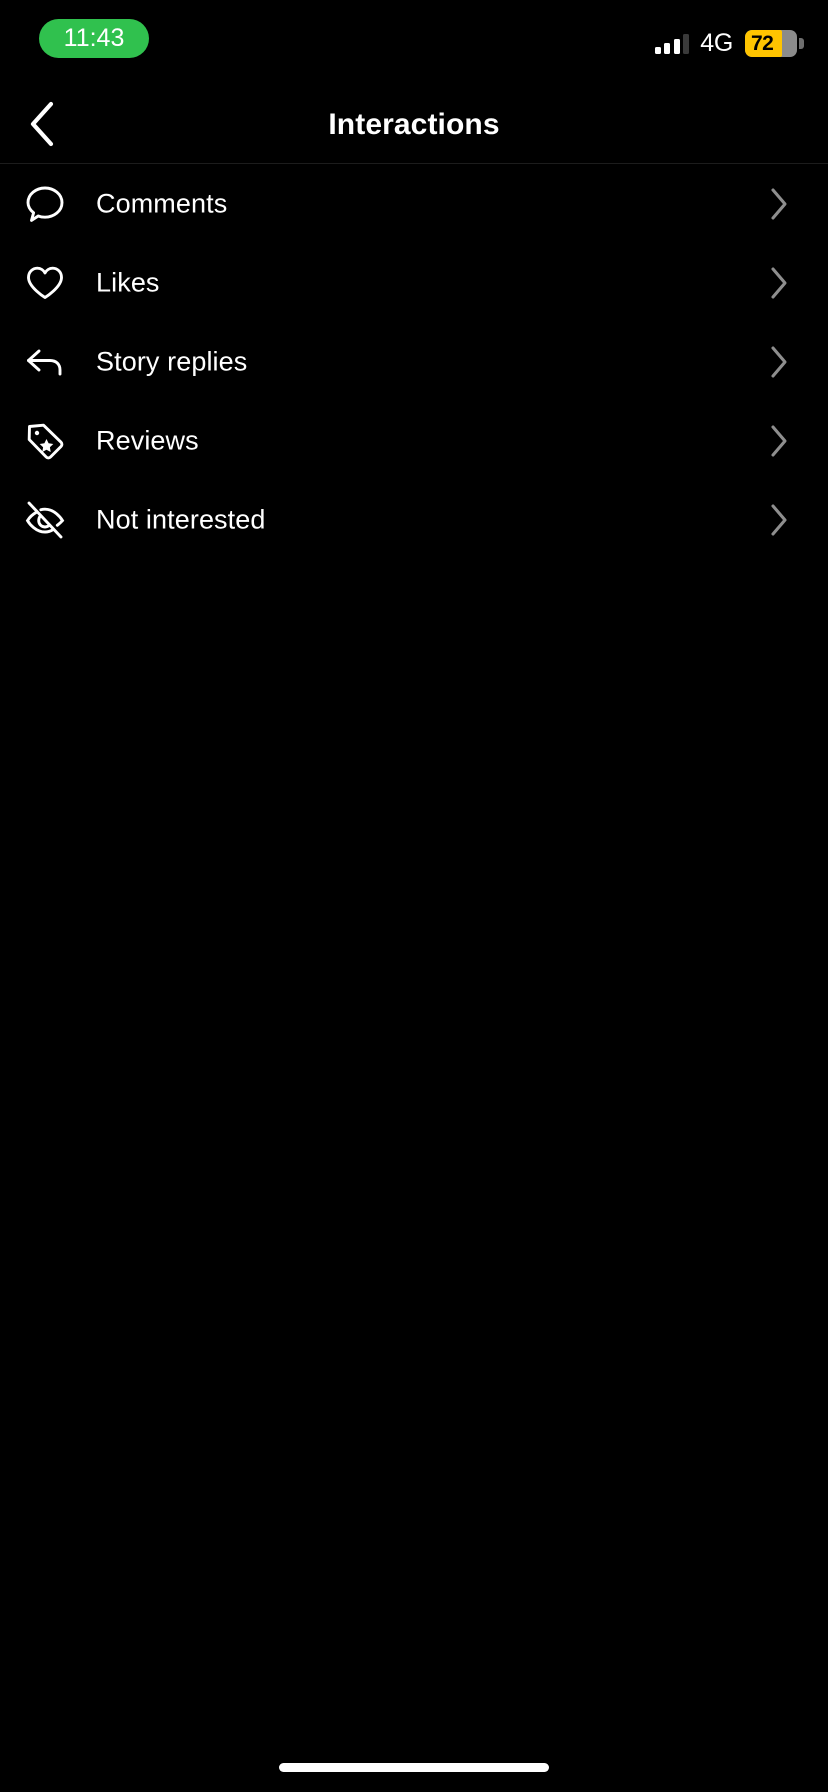  What do you see at coordinates (414, 1767) in the screenshot?
I see `home-indicator-bar` at bounding box center [414, 1767].